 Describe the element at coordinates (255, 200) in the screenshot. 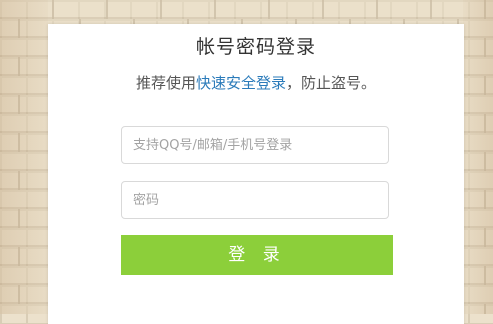

I see `password-input` at that location.